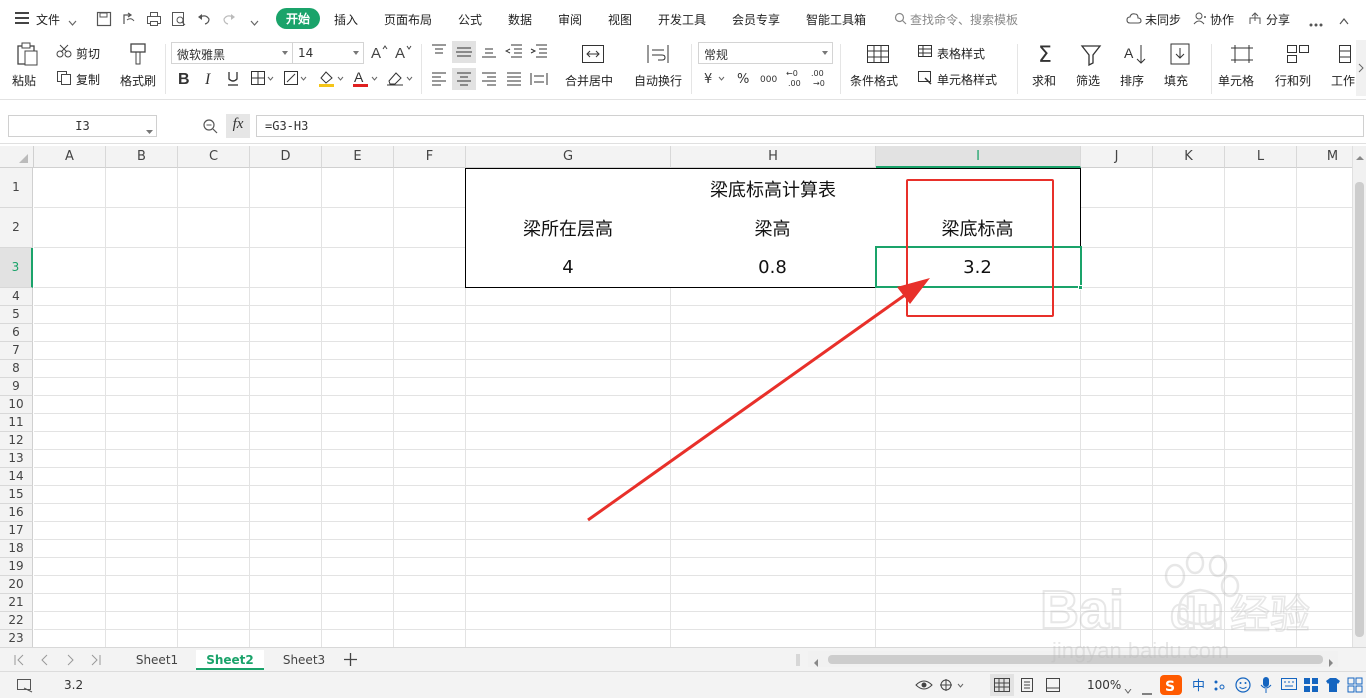 This screenshot has height=698, width=1366. I want to click on align-bottom-icon, so click(489, 52).